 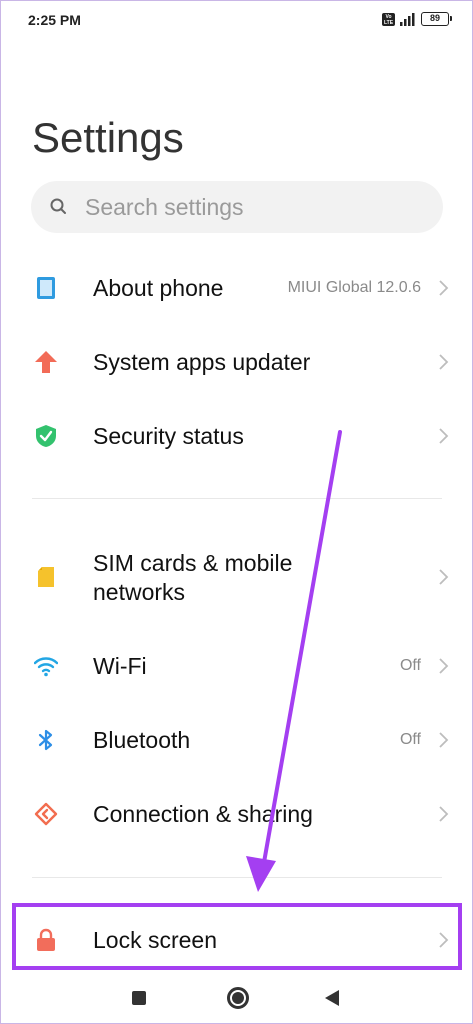 I want to click on sim-card-icon, so click(x=46, y=577).